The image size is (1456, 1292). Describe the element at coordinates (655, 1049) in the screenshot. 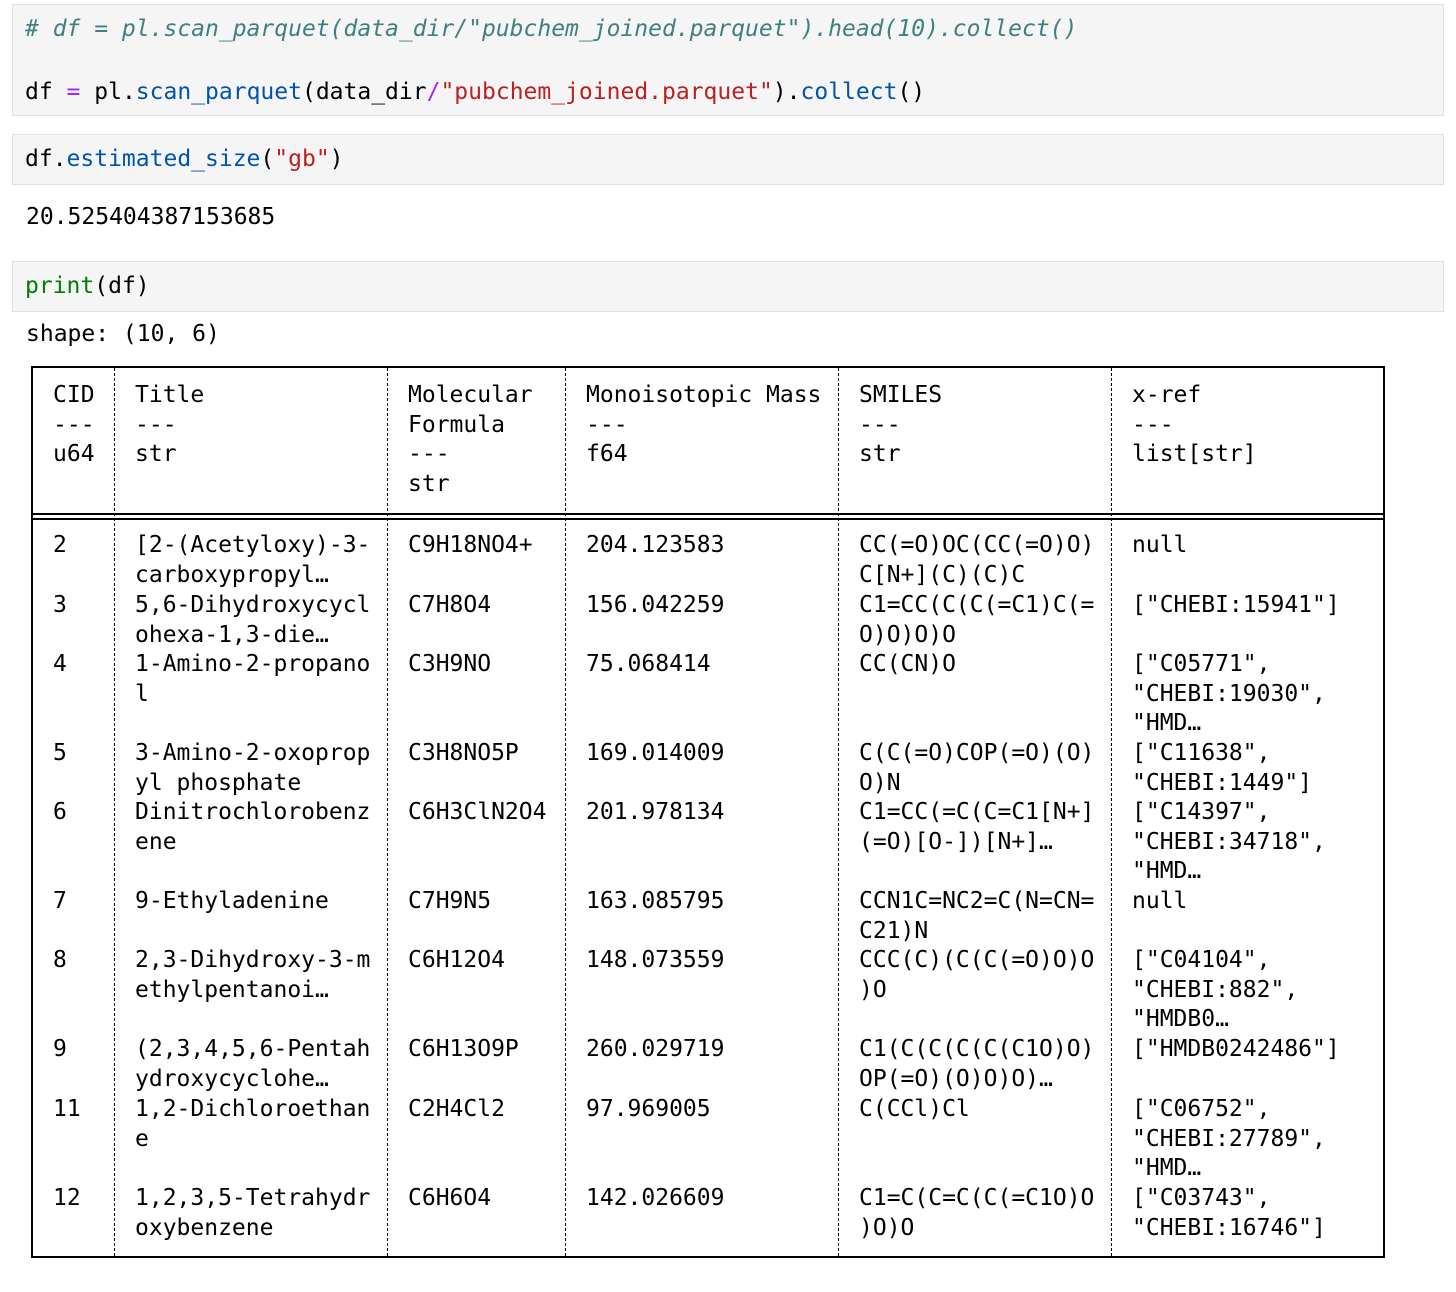

I see `table-cell-mass: 260.029719` at that location.